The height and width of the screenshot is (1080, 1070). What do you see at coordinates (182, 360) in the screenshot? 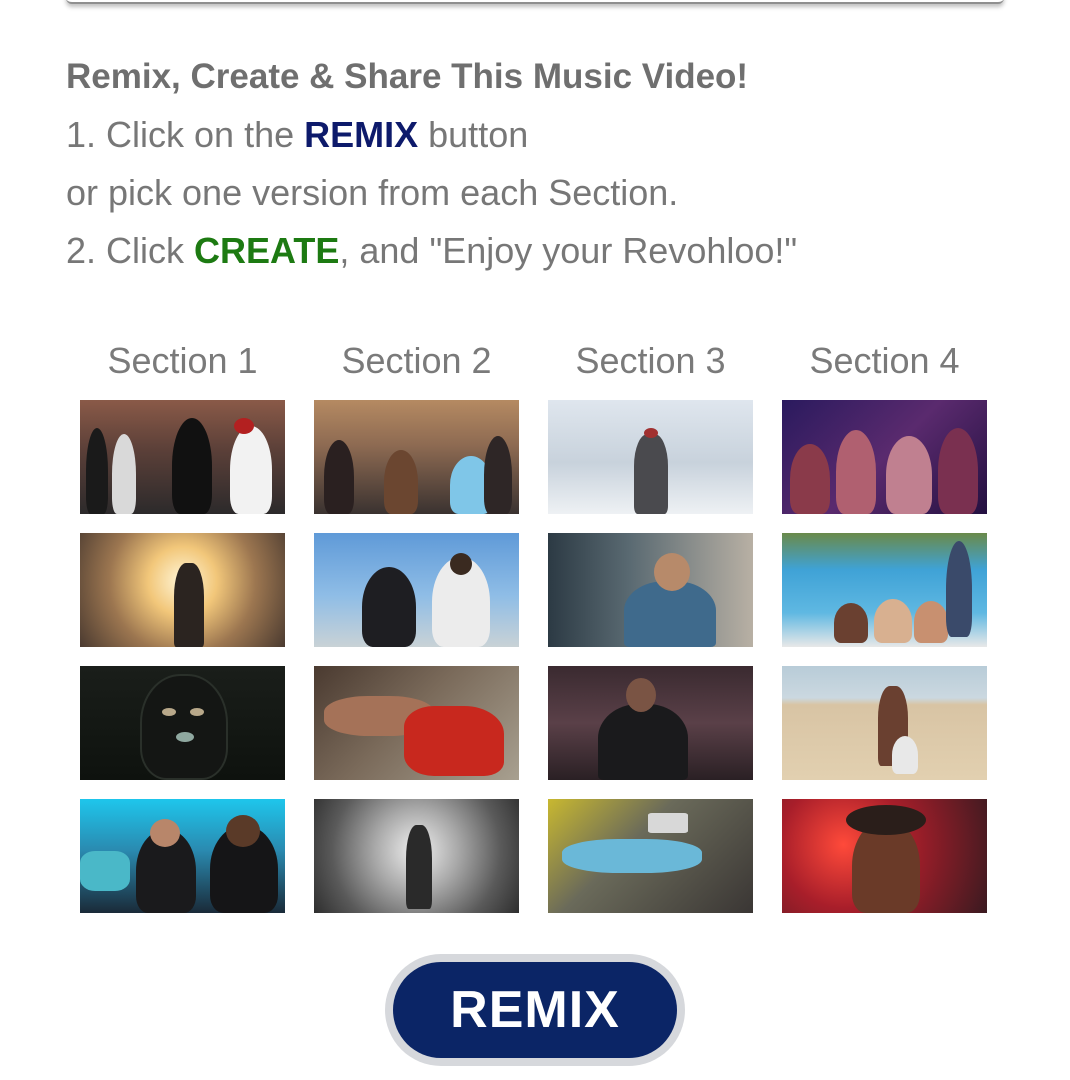
I see `section-1-header: Section 1` at bounding box center [182, 360].